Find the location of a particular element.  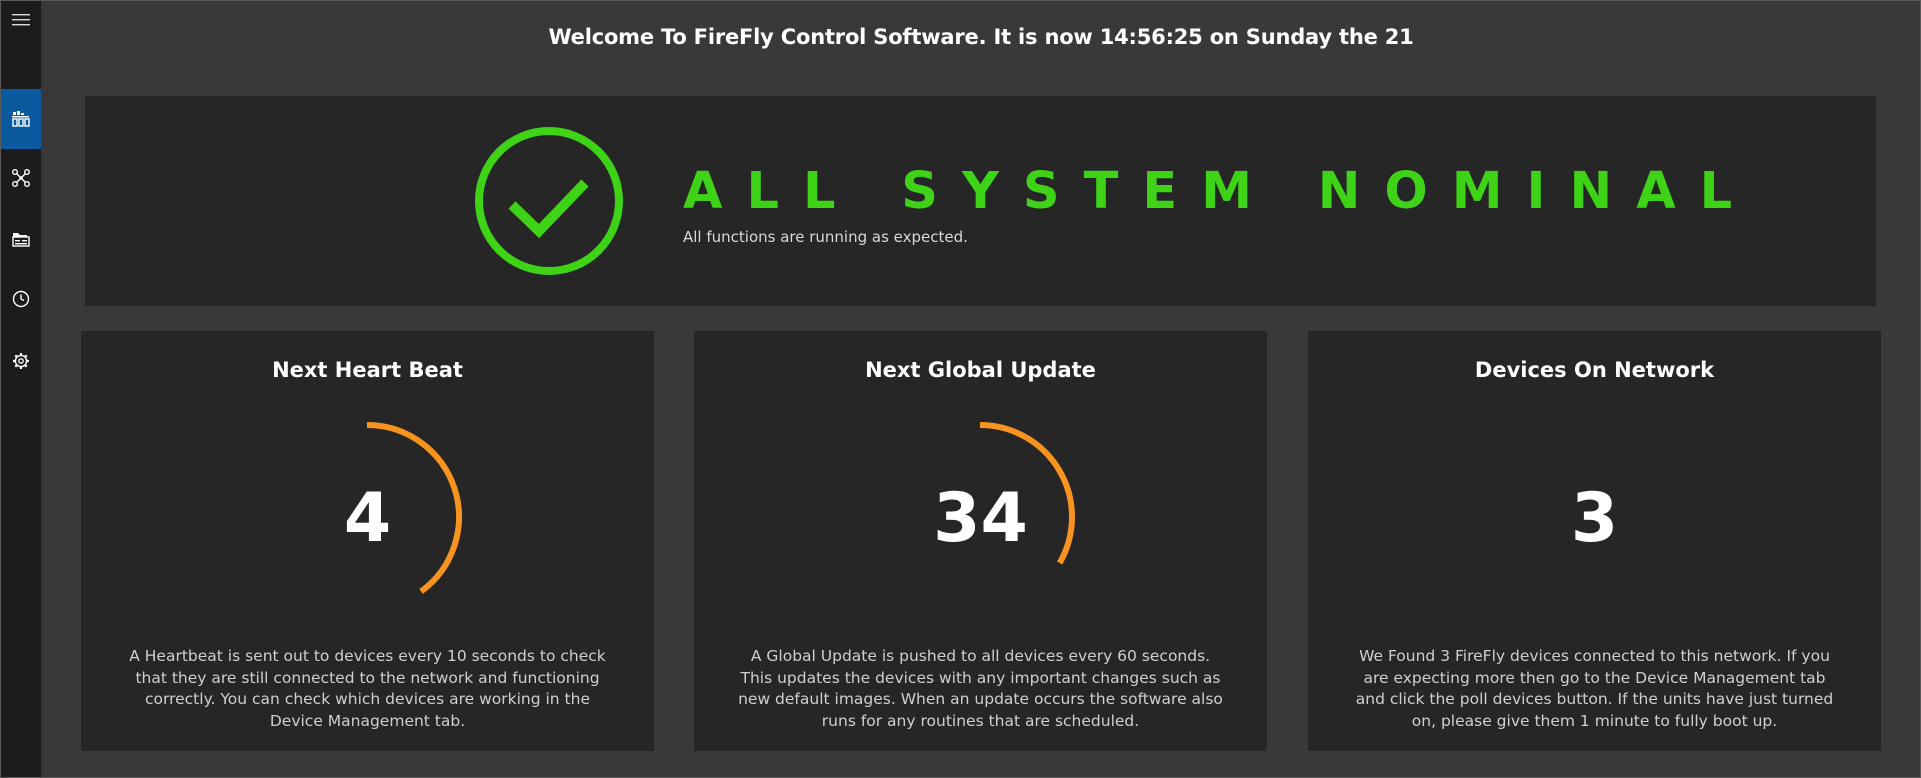

dashboard-icon is located at coordinates (21, 119).